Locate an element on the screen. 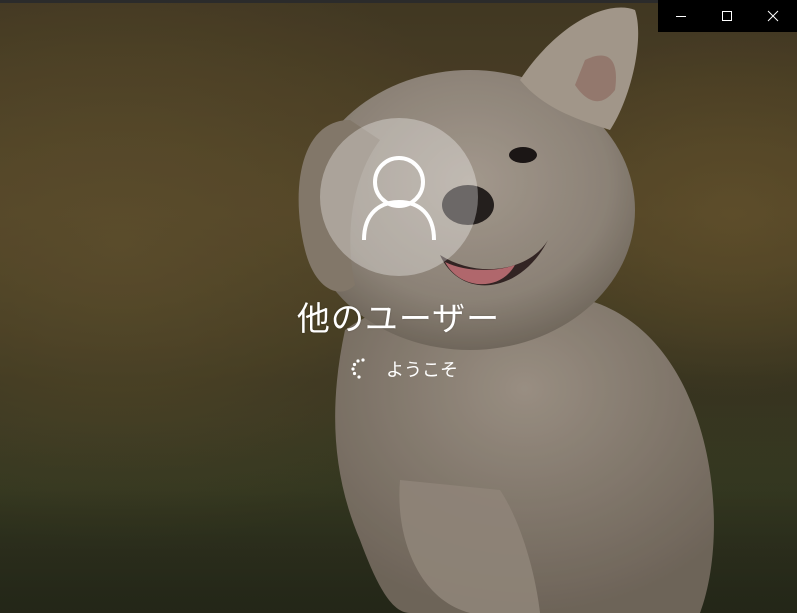 This screenshot has height=613, width=797. sign-in-status: ようこそ is located at coordinates (403, 369).